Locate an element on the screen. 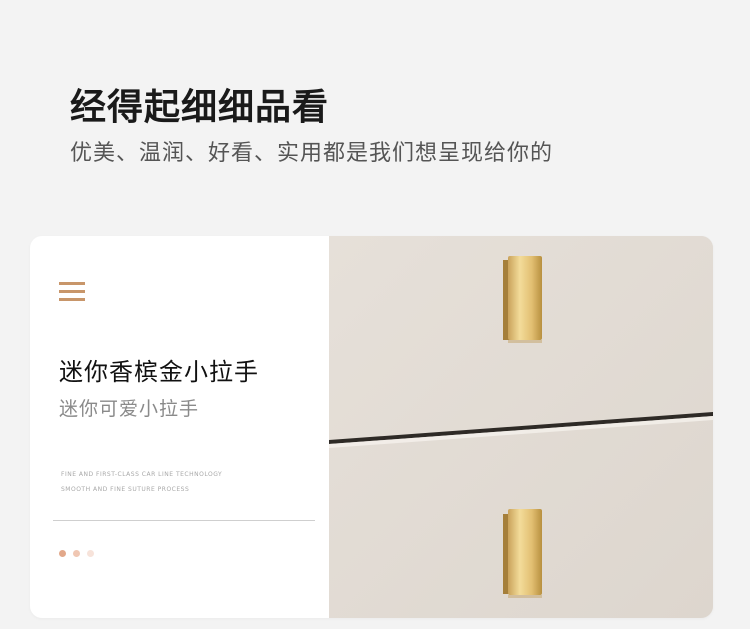  gold-handle-top is located at coordinates (522, 299).